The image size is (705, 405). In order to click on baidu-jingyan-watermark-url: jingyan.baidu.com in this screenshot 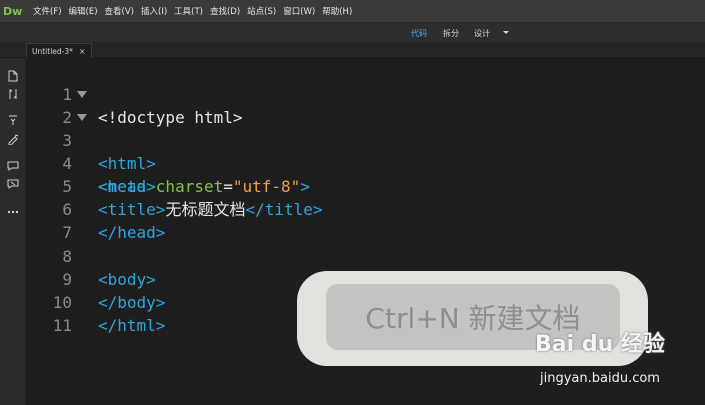, I will do `click(600, 378)`.